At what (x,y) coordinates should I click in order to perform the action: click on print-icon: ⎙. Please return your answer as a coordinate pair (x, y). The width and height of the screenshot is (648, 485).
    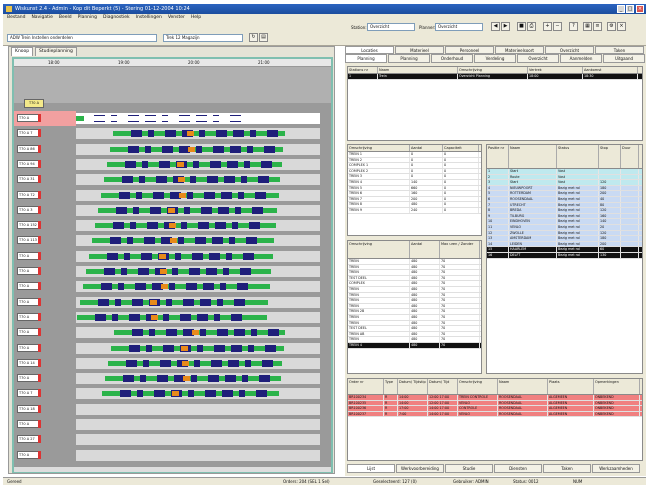
    Looking at the image, I should click on (531, 26).